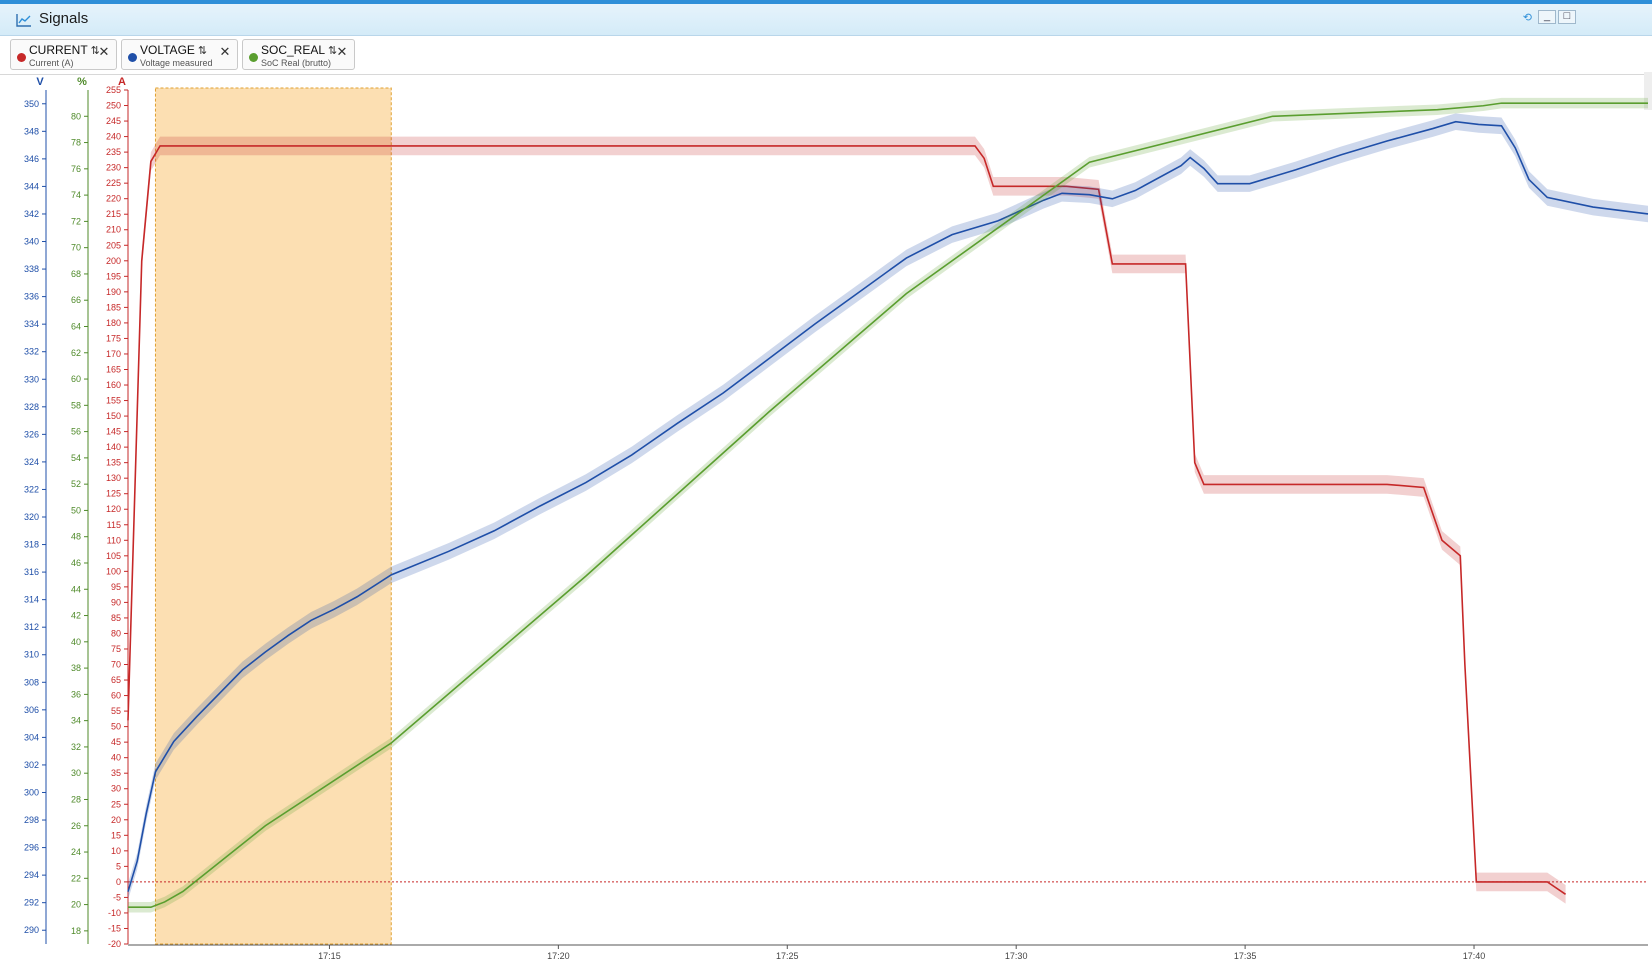  What do you see at coordinates (113, 307) in the screenshot?
I see `axis-tick-label: 185` at bounding box center [113, 307].